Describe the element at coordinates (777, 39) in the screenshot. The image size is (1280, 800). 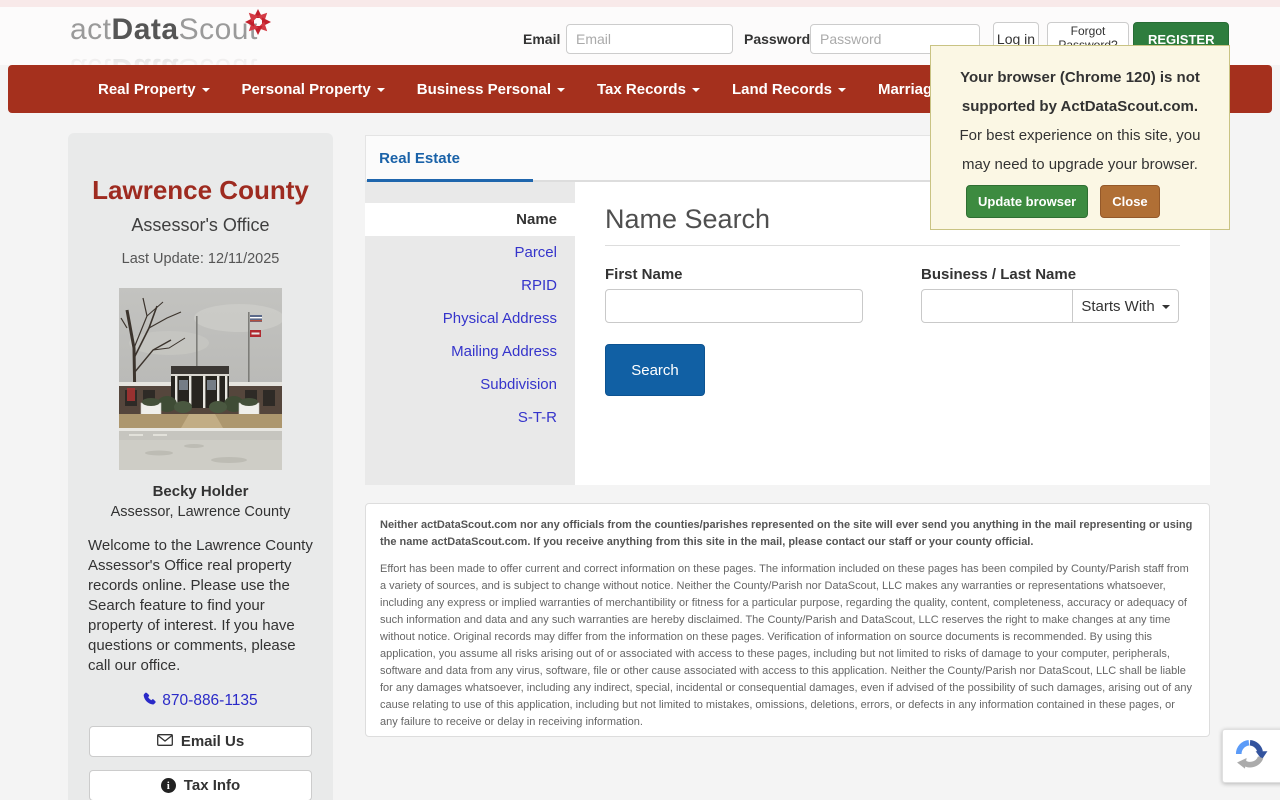
I see `password-label: Password` at that location.